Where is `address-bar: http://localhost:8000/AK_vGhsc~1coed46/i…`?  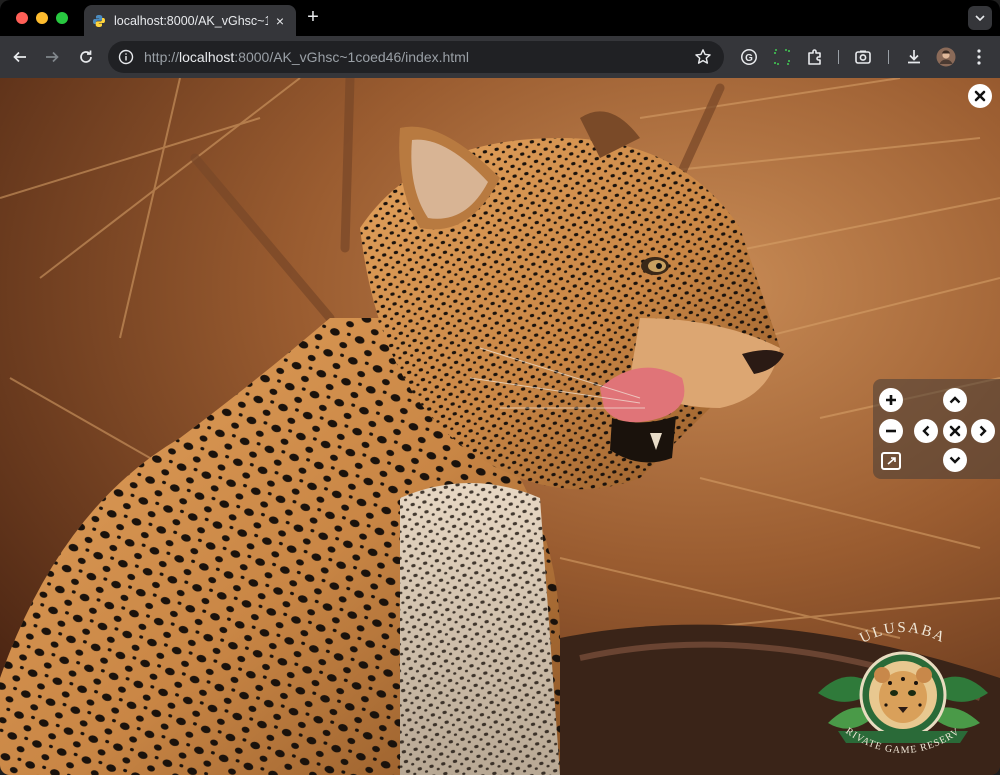
address-bar: http://localhost:8000/AK_vGhsc~1coed46/i… is located at coordinates (416, 57).